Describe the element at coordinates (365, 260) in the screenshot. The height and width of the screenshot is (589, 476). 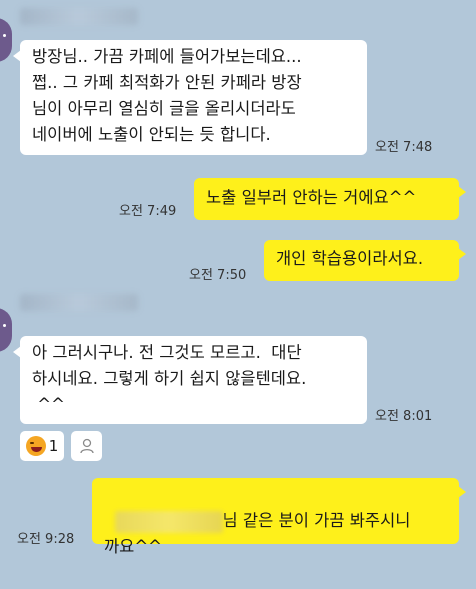
I see `message-bubble-sent: 개인 학습용이라서요.` at that location.